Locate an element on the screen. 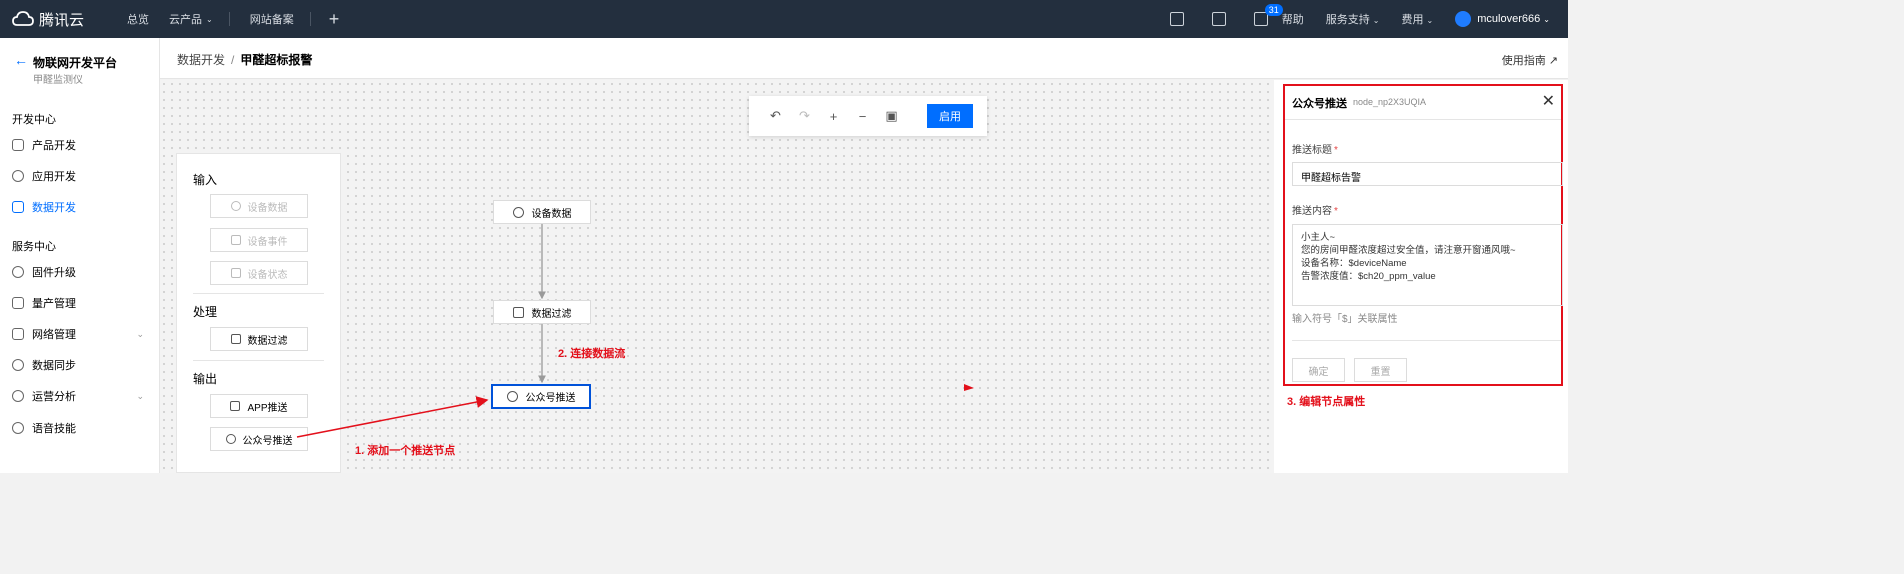 This screenshot has height=574, width=1904. network-icon is located at coordinates (18, 334).